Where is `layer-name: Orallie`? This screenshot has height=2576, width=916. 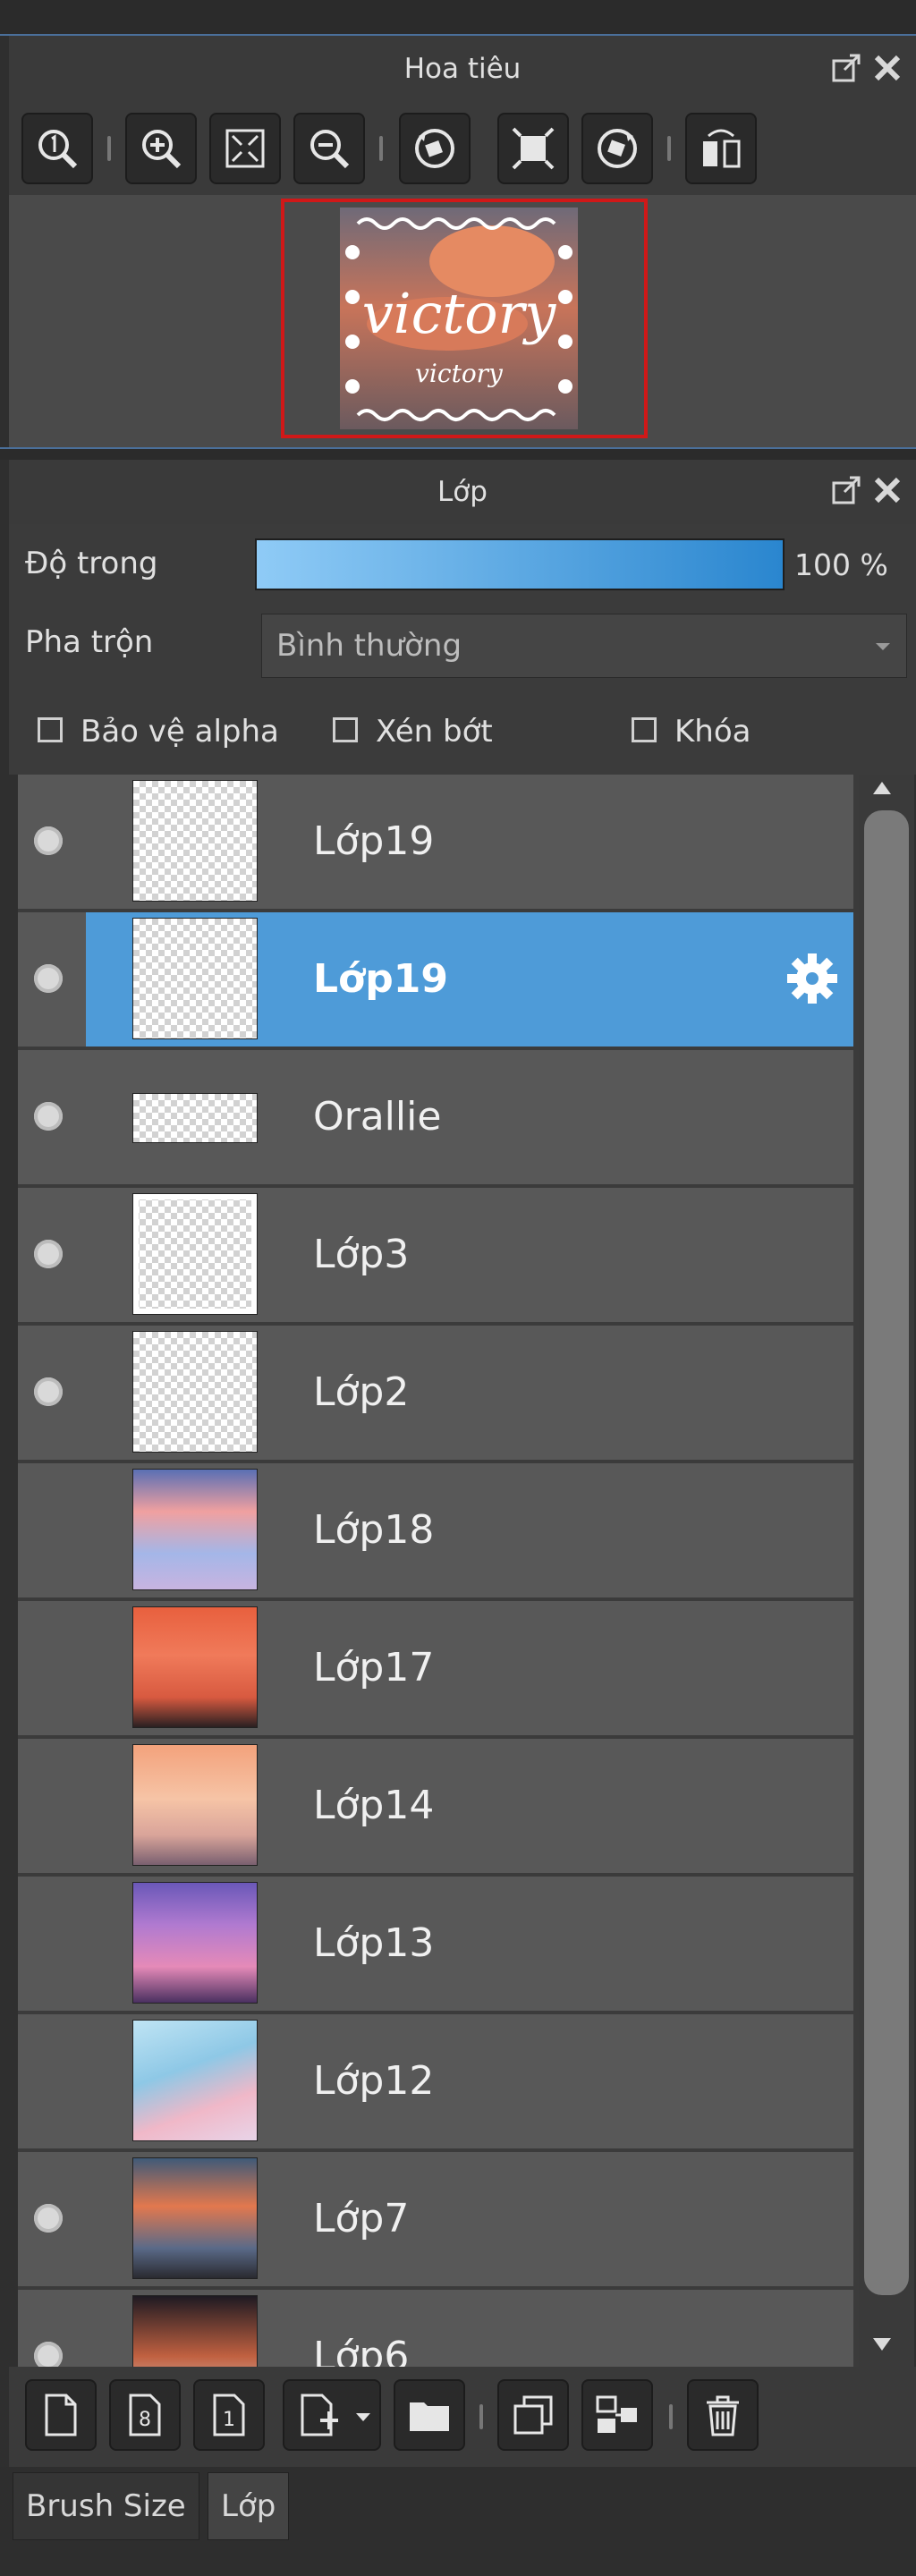 layer-name: Orallie is located at coordinates (377, 1117).